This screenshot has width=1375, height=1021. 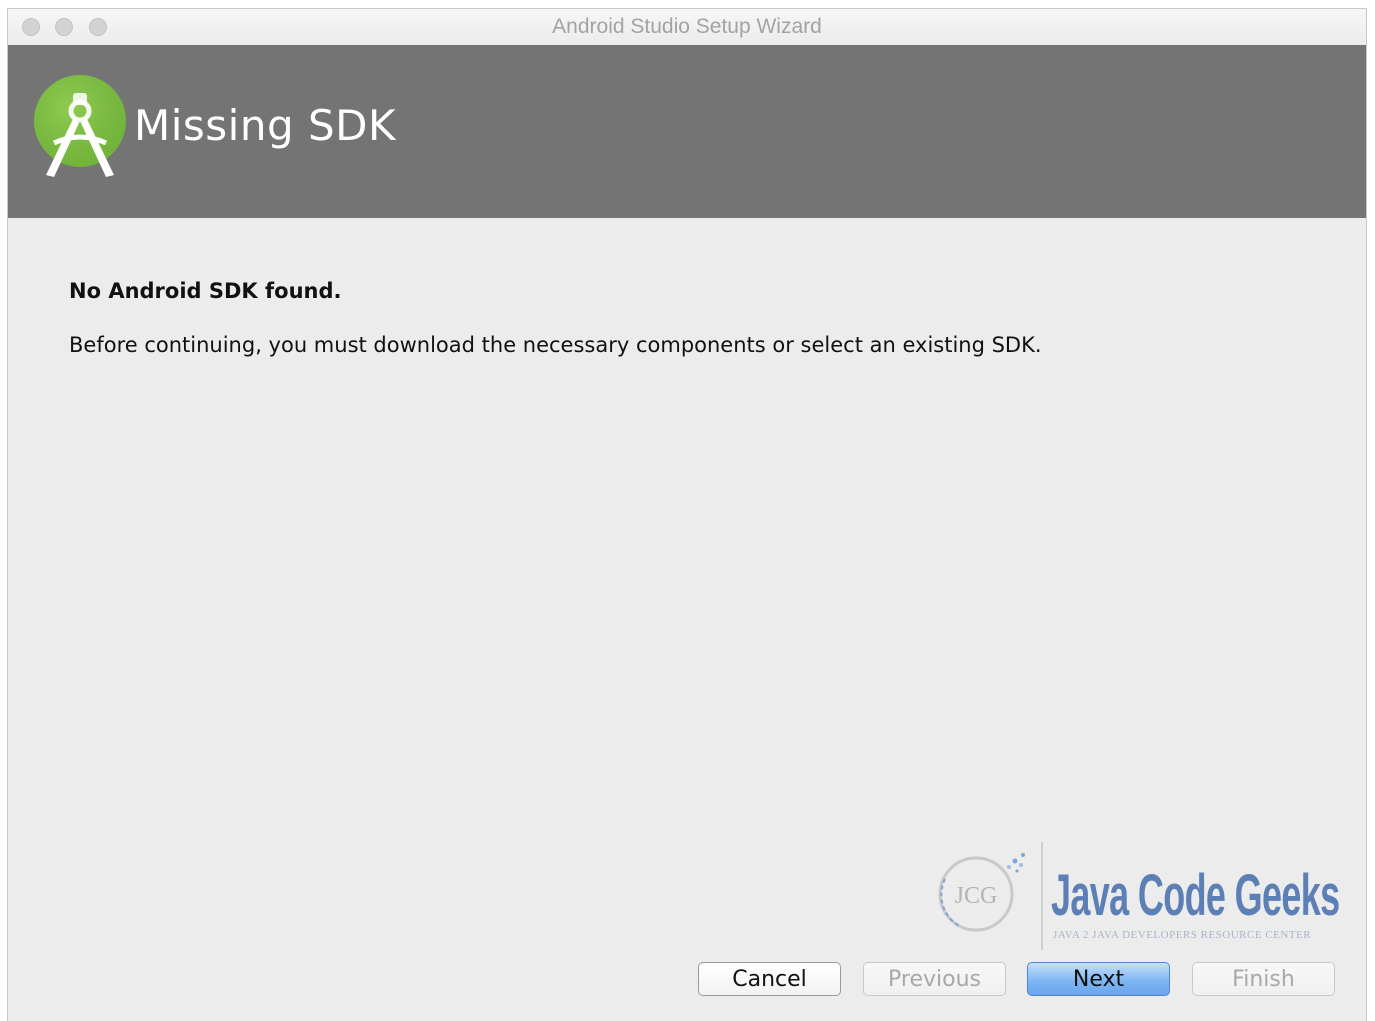 I want to click on watermark-title: Java Code Geeks, so click(x=1195, y=895).